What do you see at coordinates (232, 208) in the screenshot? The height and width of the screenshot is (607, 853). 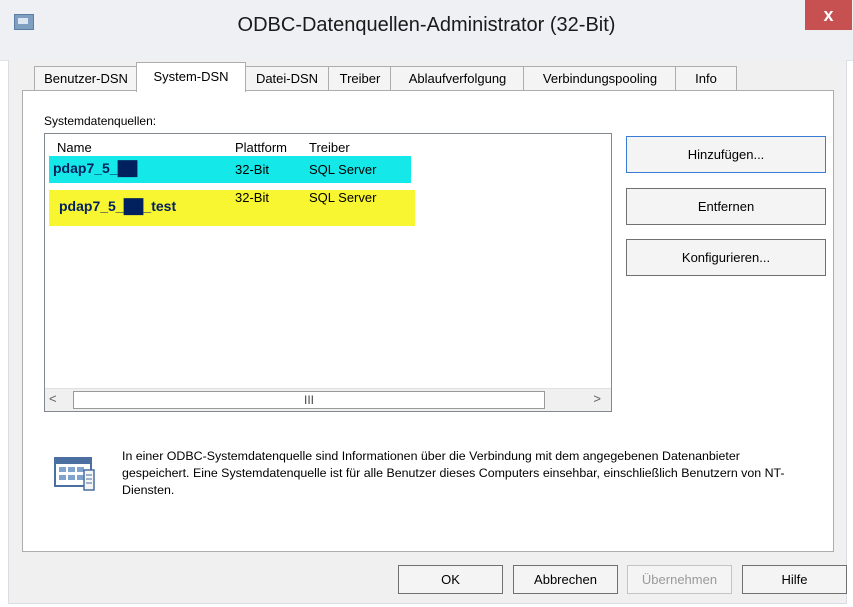 I see `dsn-row: pdap7_5_██_test 32-Bit SQL Server` at bounding box center [232, 208].